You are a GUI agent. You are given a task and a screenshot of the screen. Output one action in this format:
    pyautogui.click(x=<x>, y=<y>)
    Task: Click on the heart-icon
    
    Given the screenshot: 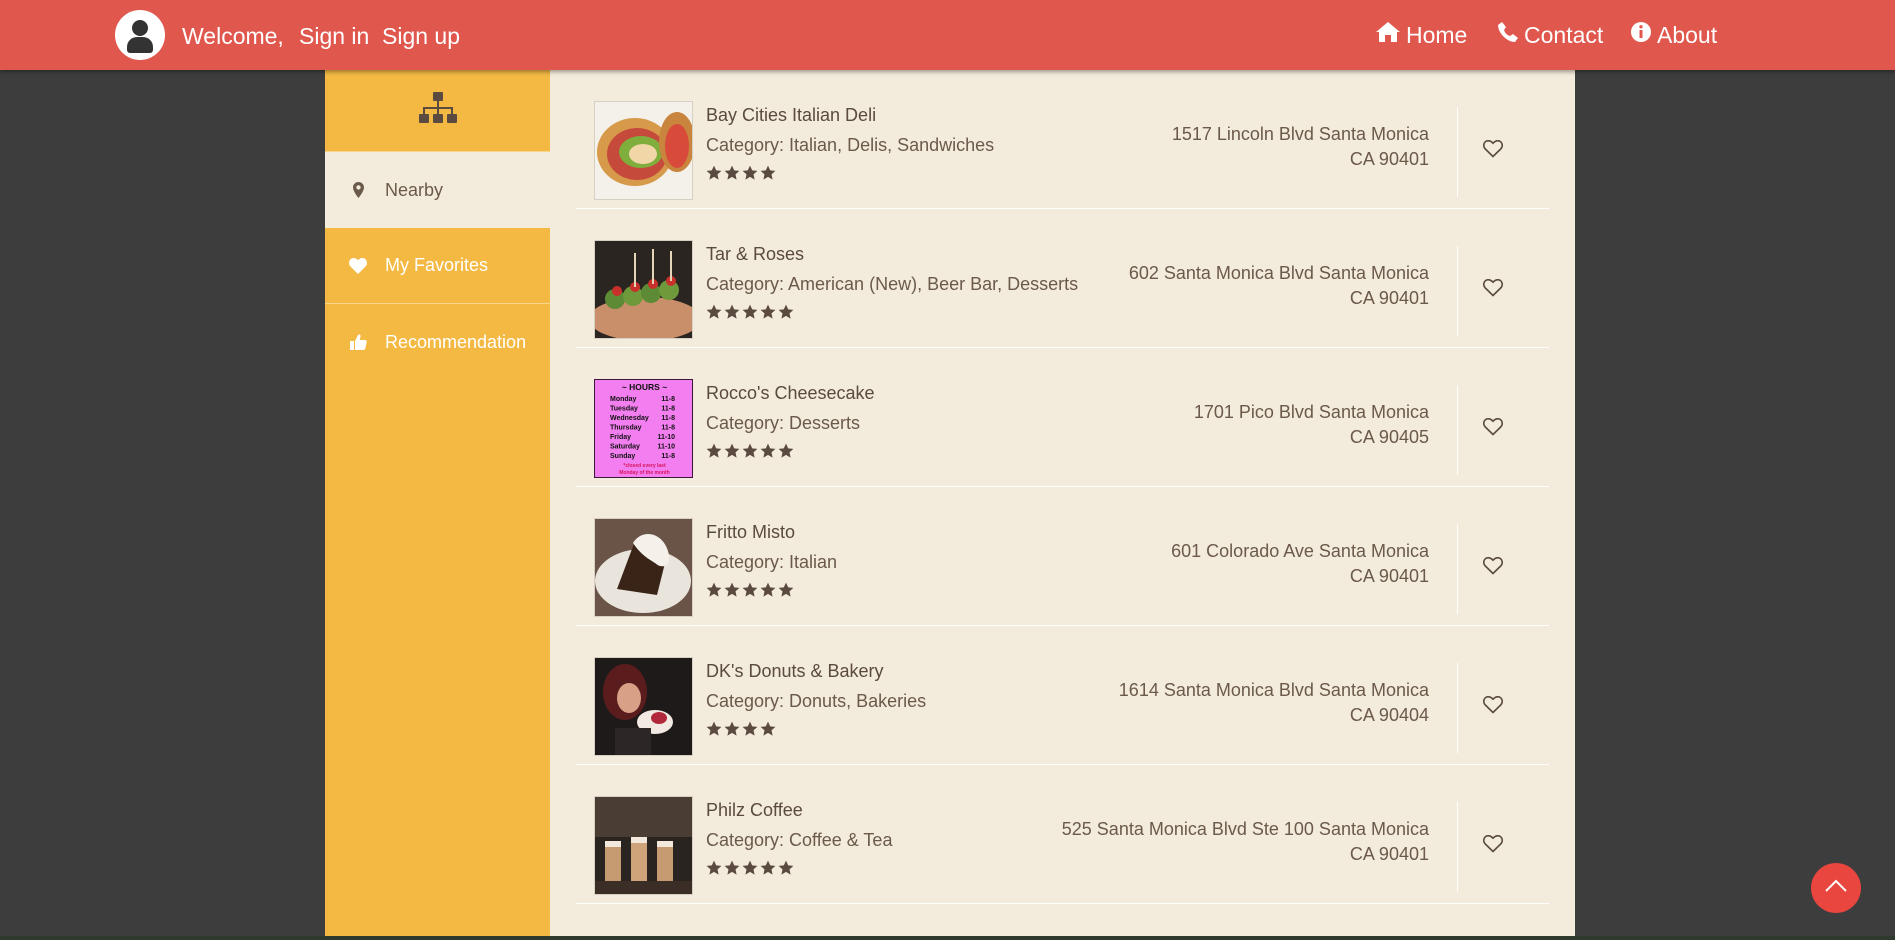 What is the action you would take?
    pyautogui.click(x=358, y=265)
    